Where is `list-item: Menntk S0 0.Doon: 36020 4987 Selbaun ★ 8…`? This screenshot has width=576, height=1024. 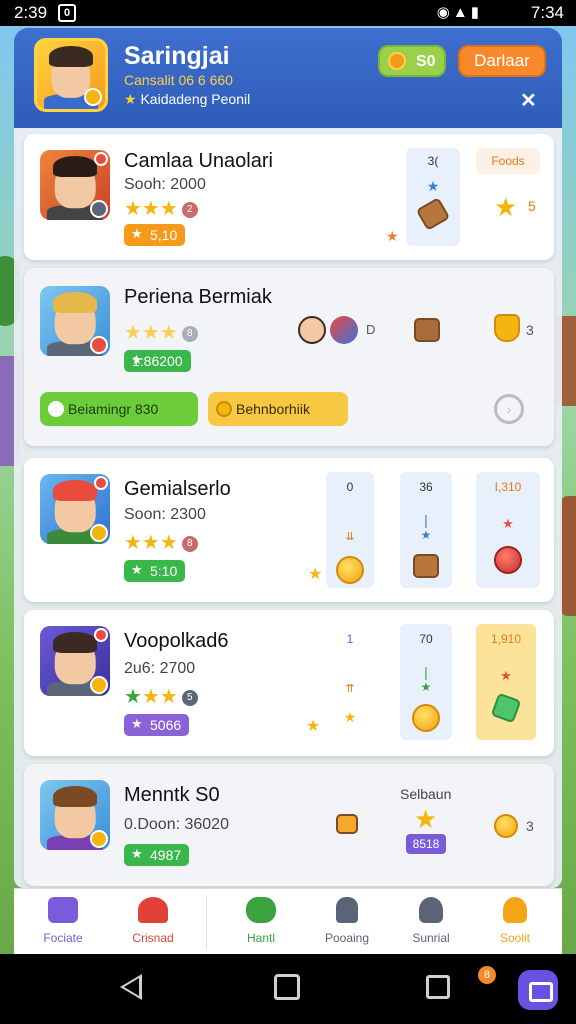 list-item: Menntk S0 0.Doon: 36020 4987 Selbaun ★ 8… is located at coordinates (289, 825).